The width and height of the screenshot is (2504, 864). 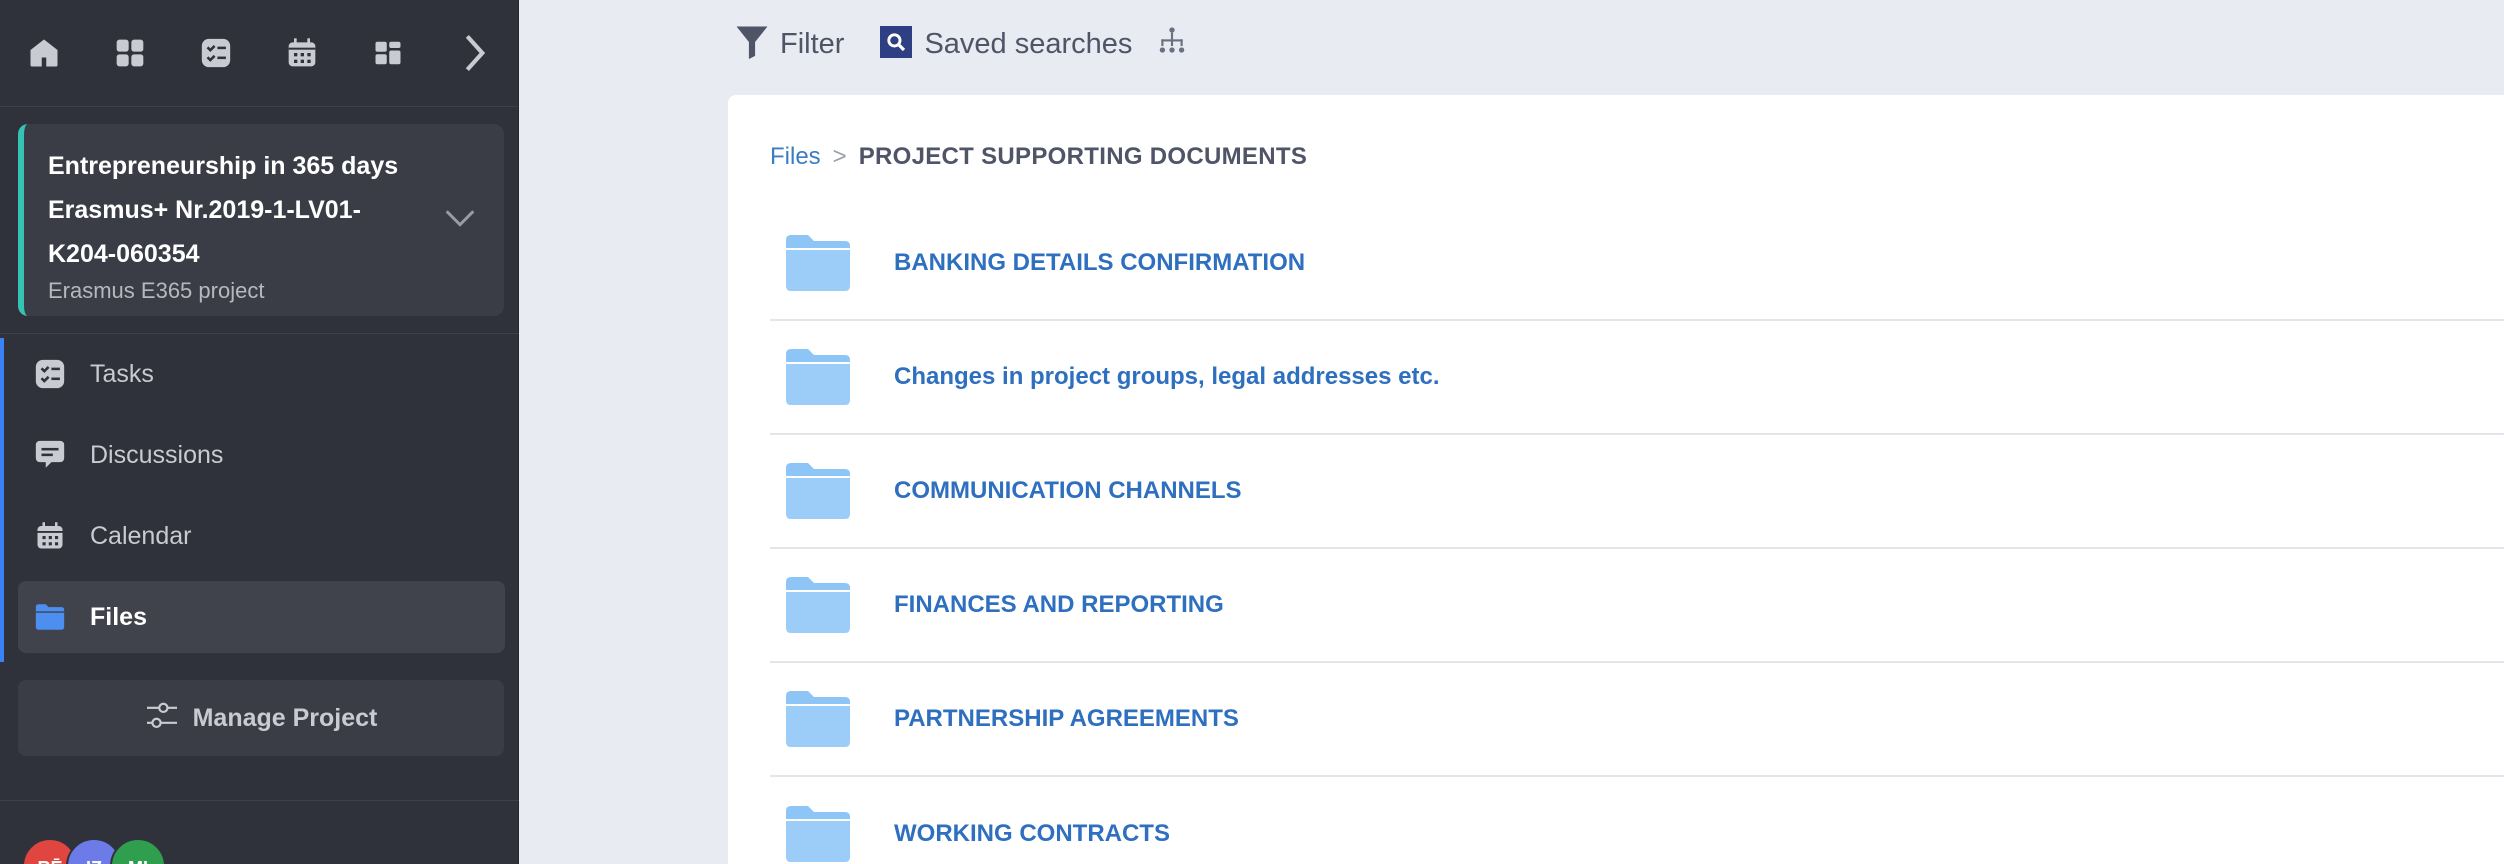 What do you see at coordinates (896, 44) in the screenshot?
I see `saved-search-icon` at bounding box center [896, 44].